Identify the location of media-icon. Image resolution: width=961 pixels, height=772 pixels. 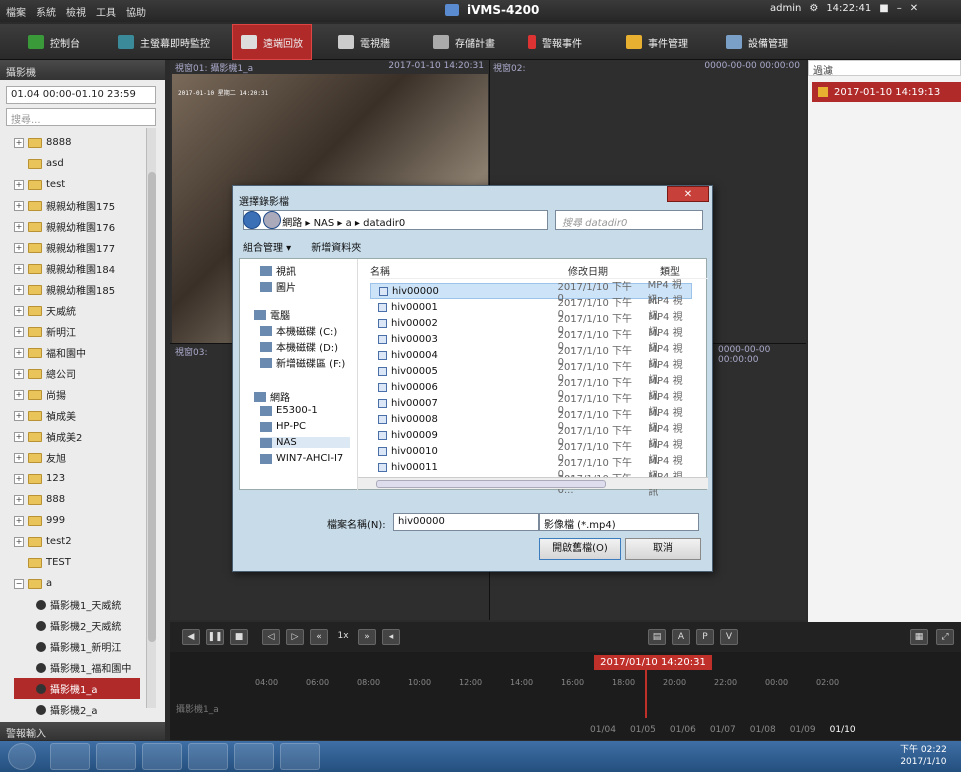
(162, 756).